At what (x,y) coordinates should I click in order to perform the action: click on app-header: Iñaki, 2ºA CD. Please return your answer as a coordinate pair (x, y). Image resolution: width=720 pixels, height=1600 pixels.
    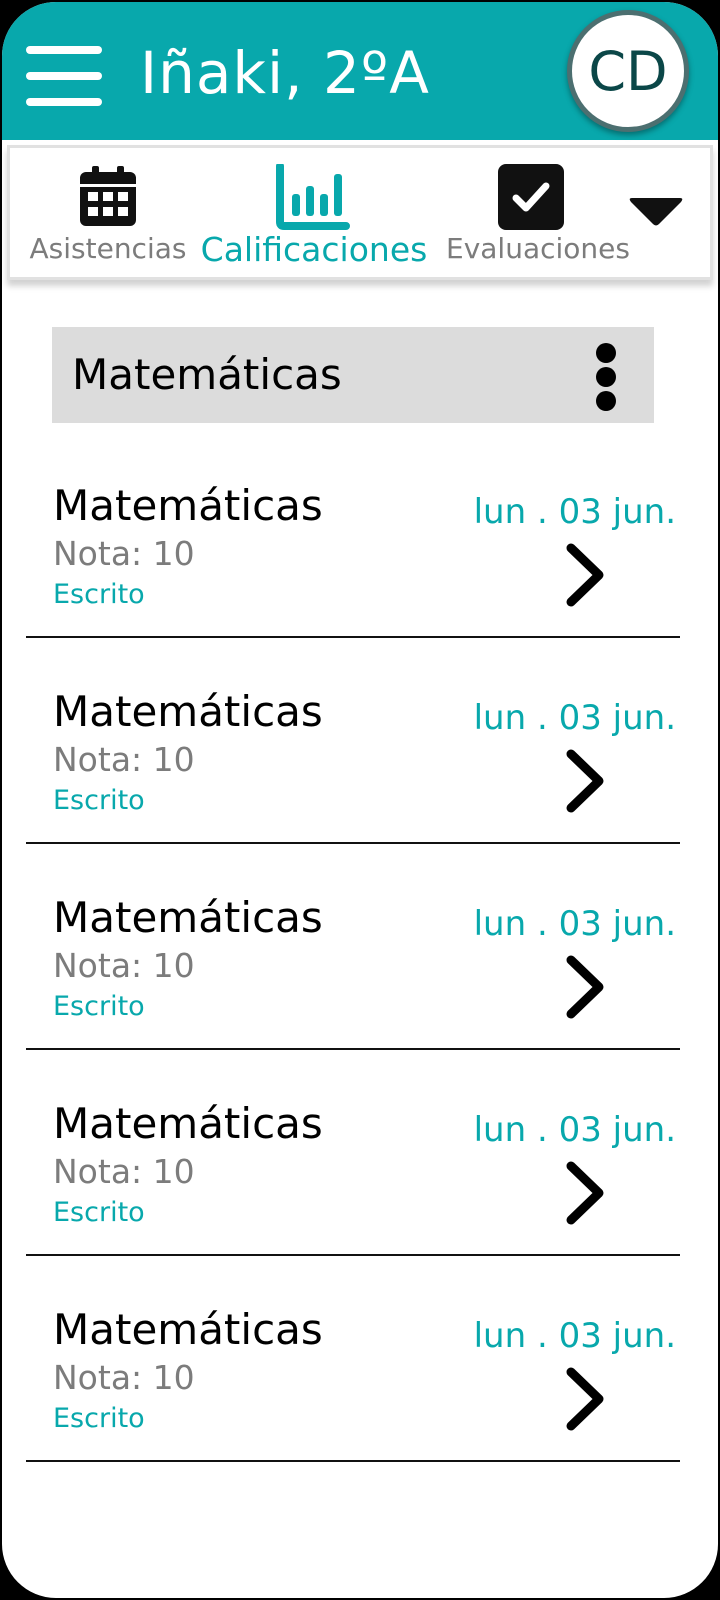
    Looking at the image, I should click on (360, 71).